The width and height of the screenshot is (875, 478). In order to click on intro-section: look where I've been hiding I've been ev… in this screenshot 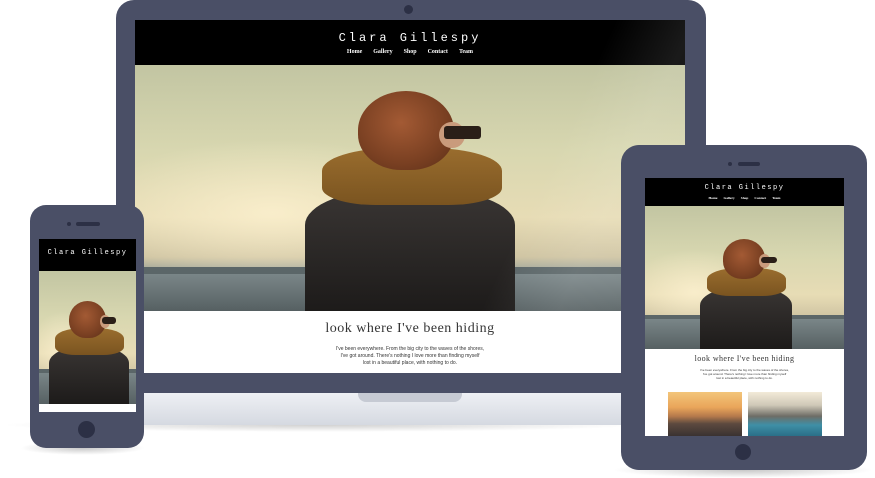, I will do `click(410, 342)`.